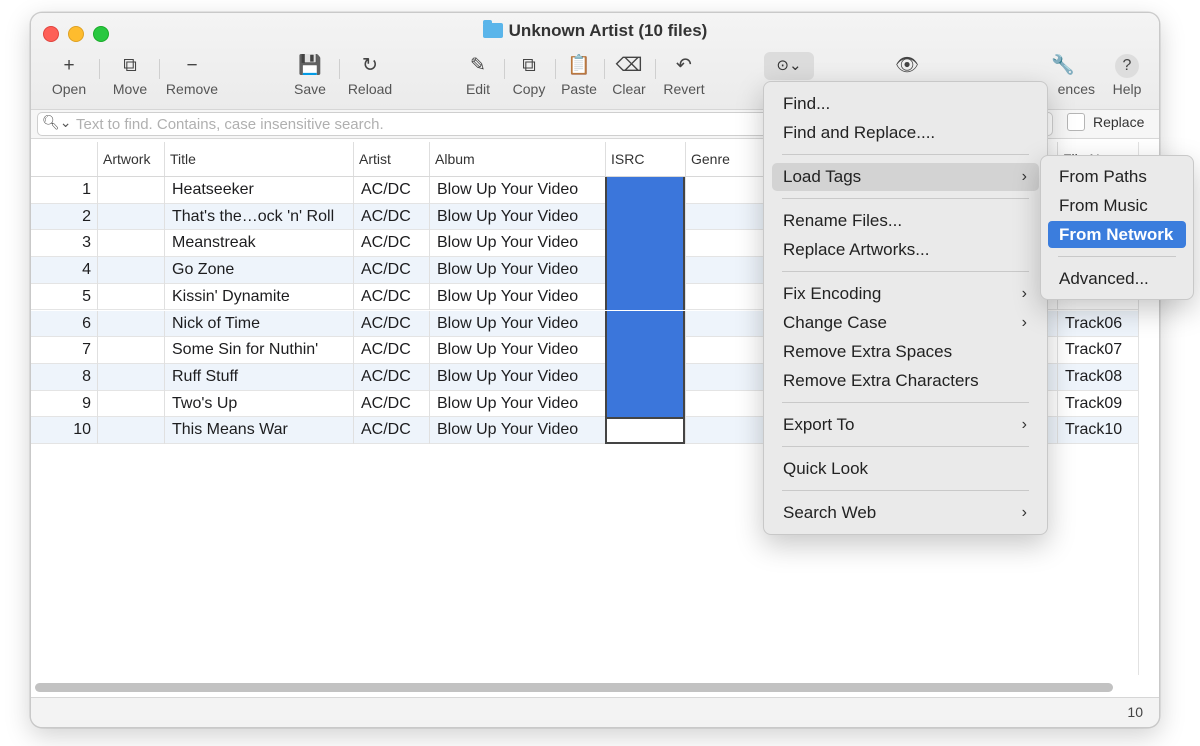 Image resolution: width=1200 pixels, height=746 pixels. Describe the element at coordinates (370, 78) in the screenshot. I see `reload-button: ↻ Reload` at that location.